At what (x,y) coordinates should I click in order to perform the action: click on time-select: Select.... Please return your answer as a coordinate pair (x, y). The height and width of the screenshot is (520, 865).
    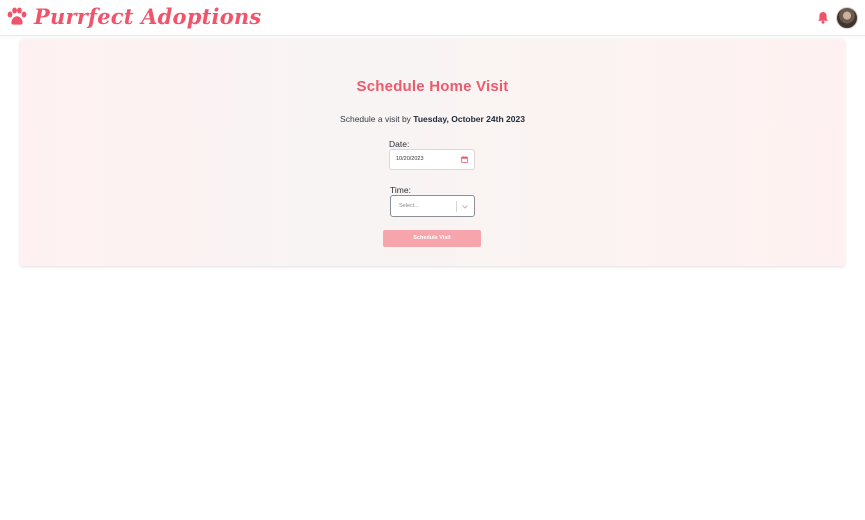
    Looking at the image, I should click on (432, 206).